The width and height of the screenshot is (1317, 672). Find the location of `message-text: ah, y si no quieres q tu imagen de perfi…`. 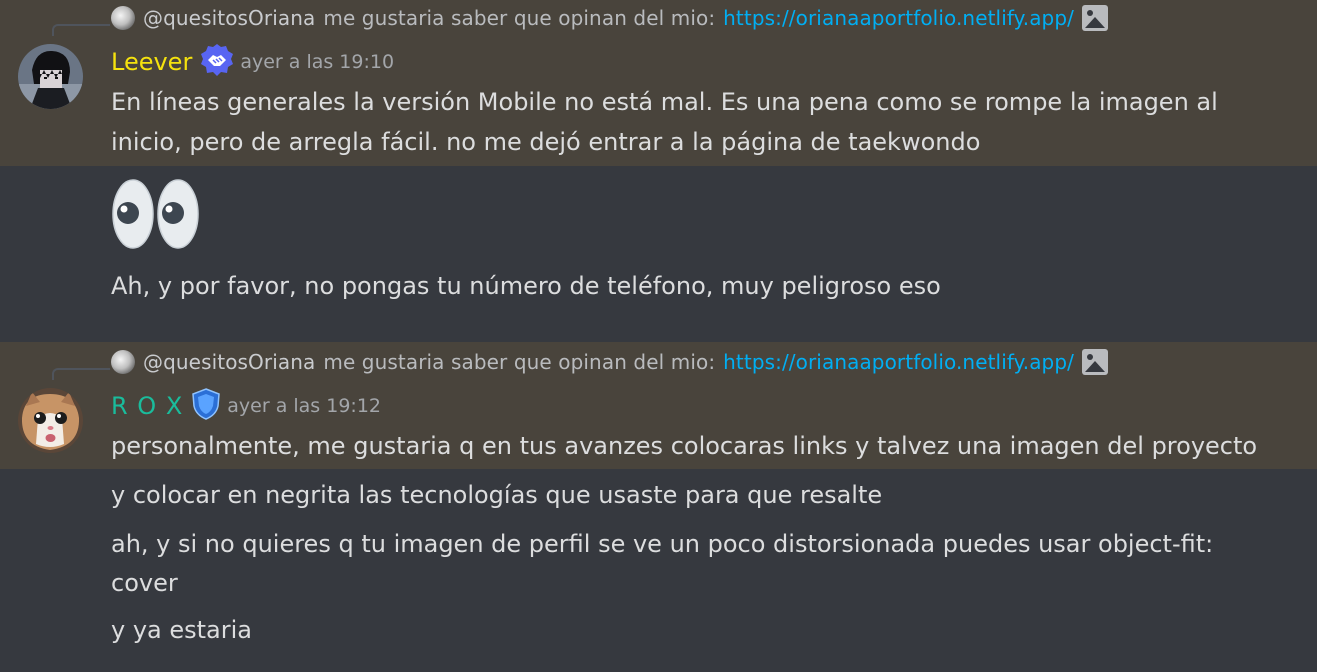

message-text: ah, y si no quieres q tu imagen de perfi… is located at coordinates (662, 544).